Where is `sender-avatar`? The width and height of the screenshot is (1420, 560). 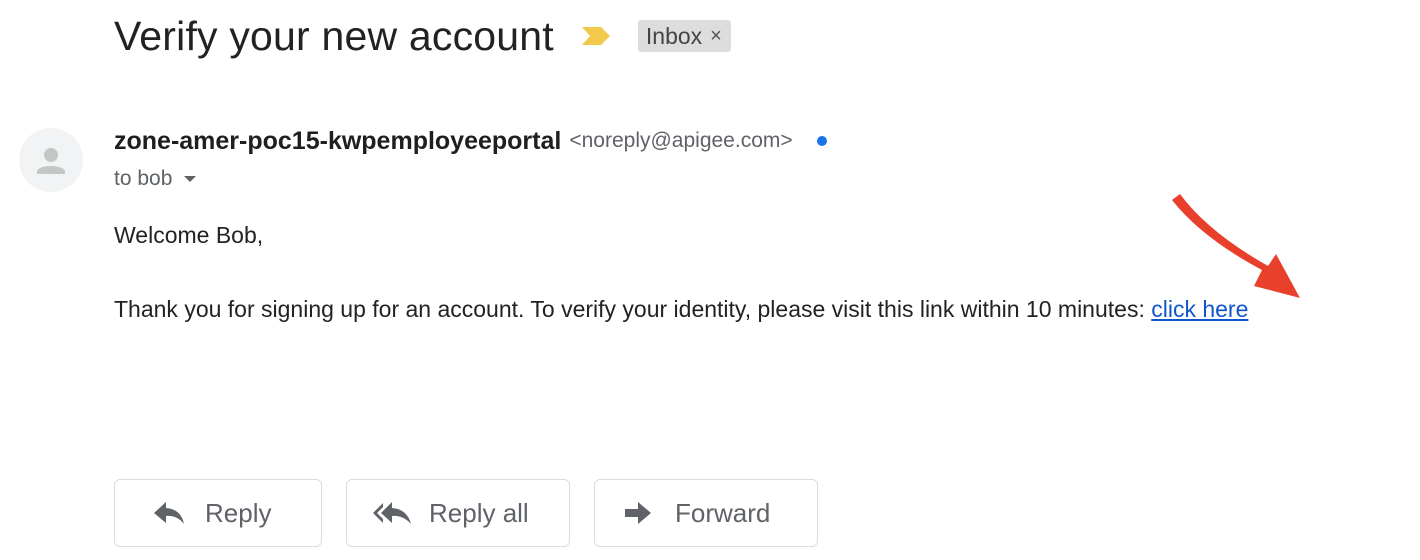
sender-avatar is located at coordinates (51, 160).